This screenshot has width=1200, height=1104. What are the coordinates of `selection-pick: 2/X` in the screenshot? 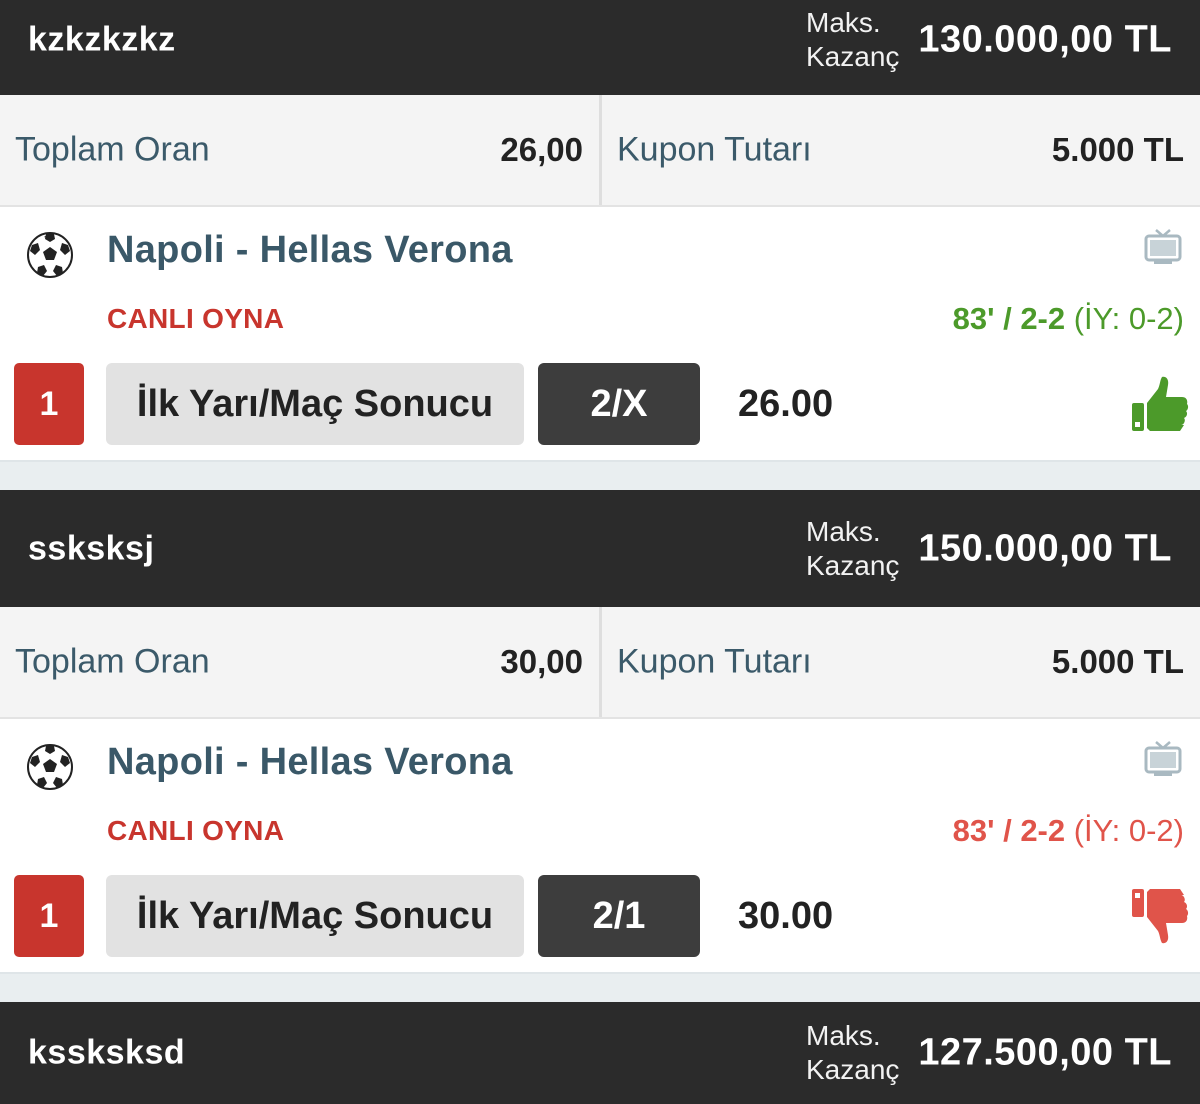 It's located at (619, 404).